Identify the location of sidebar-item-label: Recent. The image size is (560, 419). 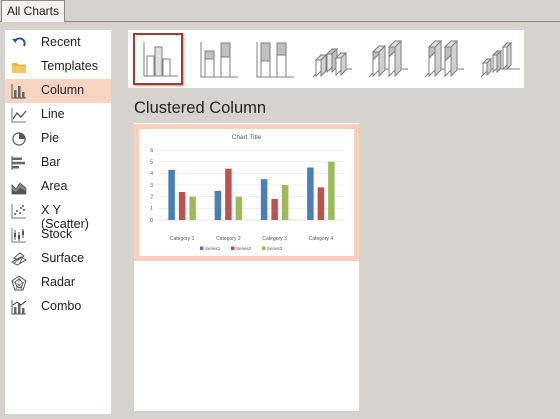
(61, 42).